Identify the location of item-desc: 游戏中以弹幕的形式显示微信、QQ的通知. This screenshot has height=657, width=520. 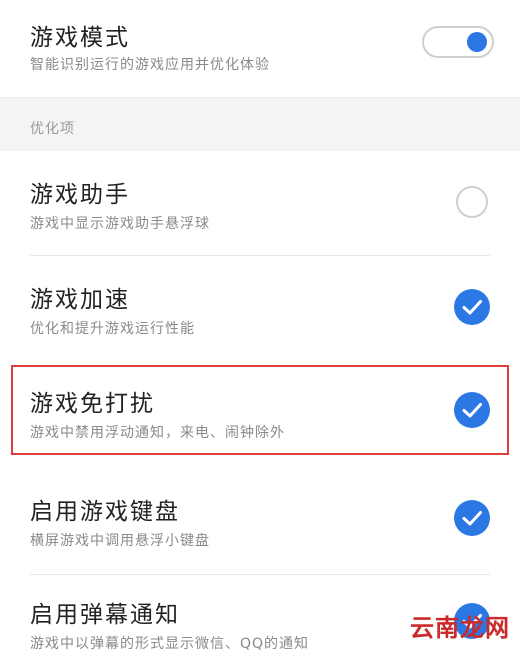
(170, 644).